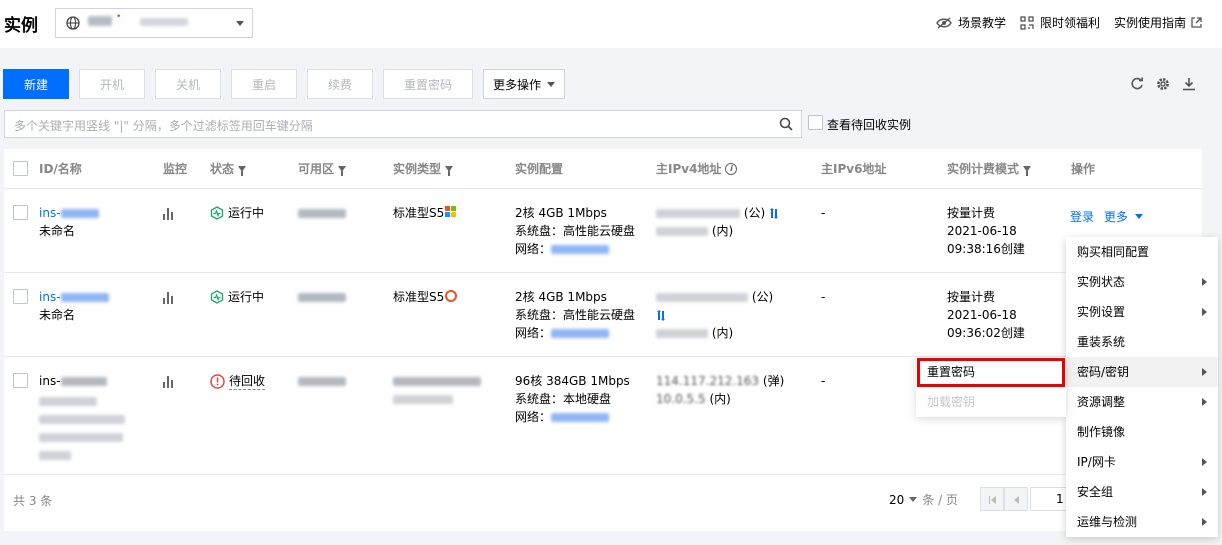 The width and height of the screenshot is (1222, 545). Describe the element at coordinates (611, 24) in the screenshot. I see `page-header: 实例 • 场景教学 限时领福利 实例使用指南` at that location.